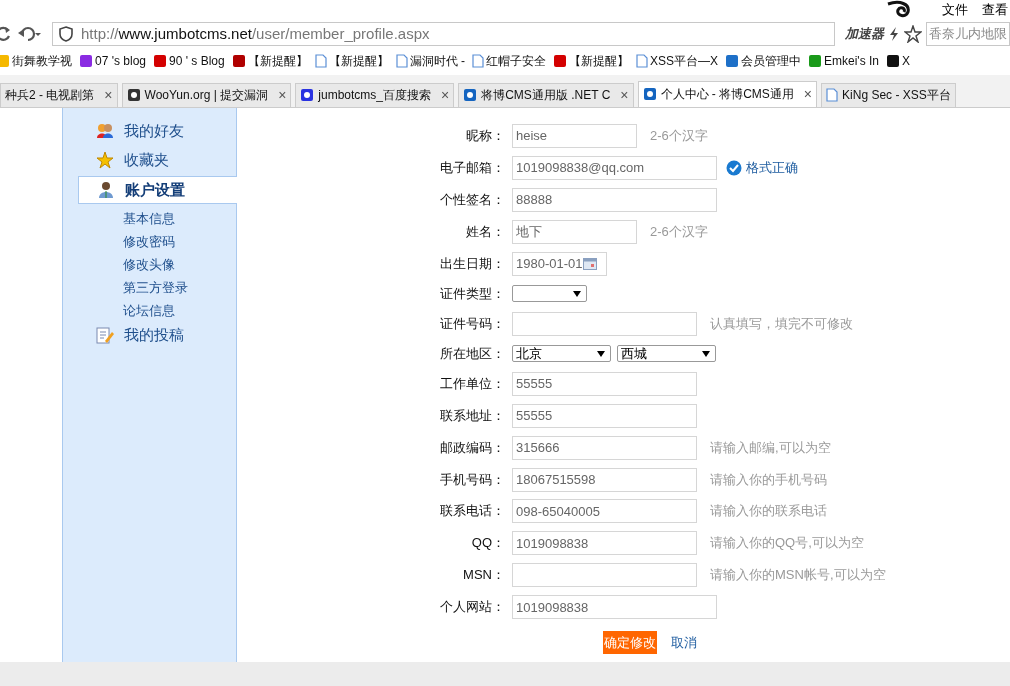 The image size is (1010, 686). Describe the element at coordinates (157, 190) in the screenshot. I see `sidebar-item: 账户设置` at that location.